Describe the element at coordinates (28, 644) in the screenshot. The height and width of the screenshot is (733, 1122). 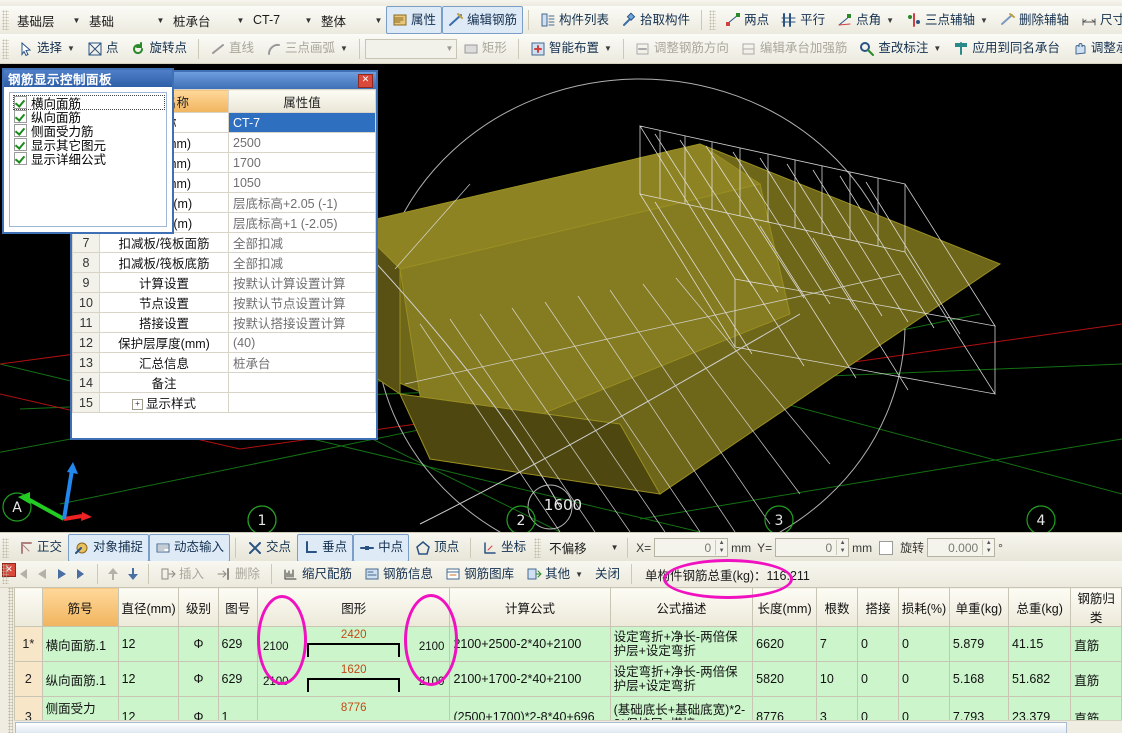
I see `rebar-cell-idx: 1*` at that location.